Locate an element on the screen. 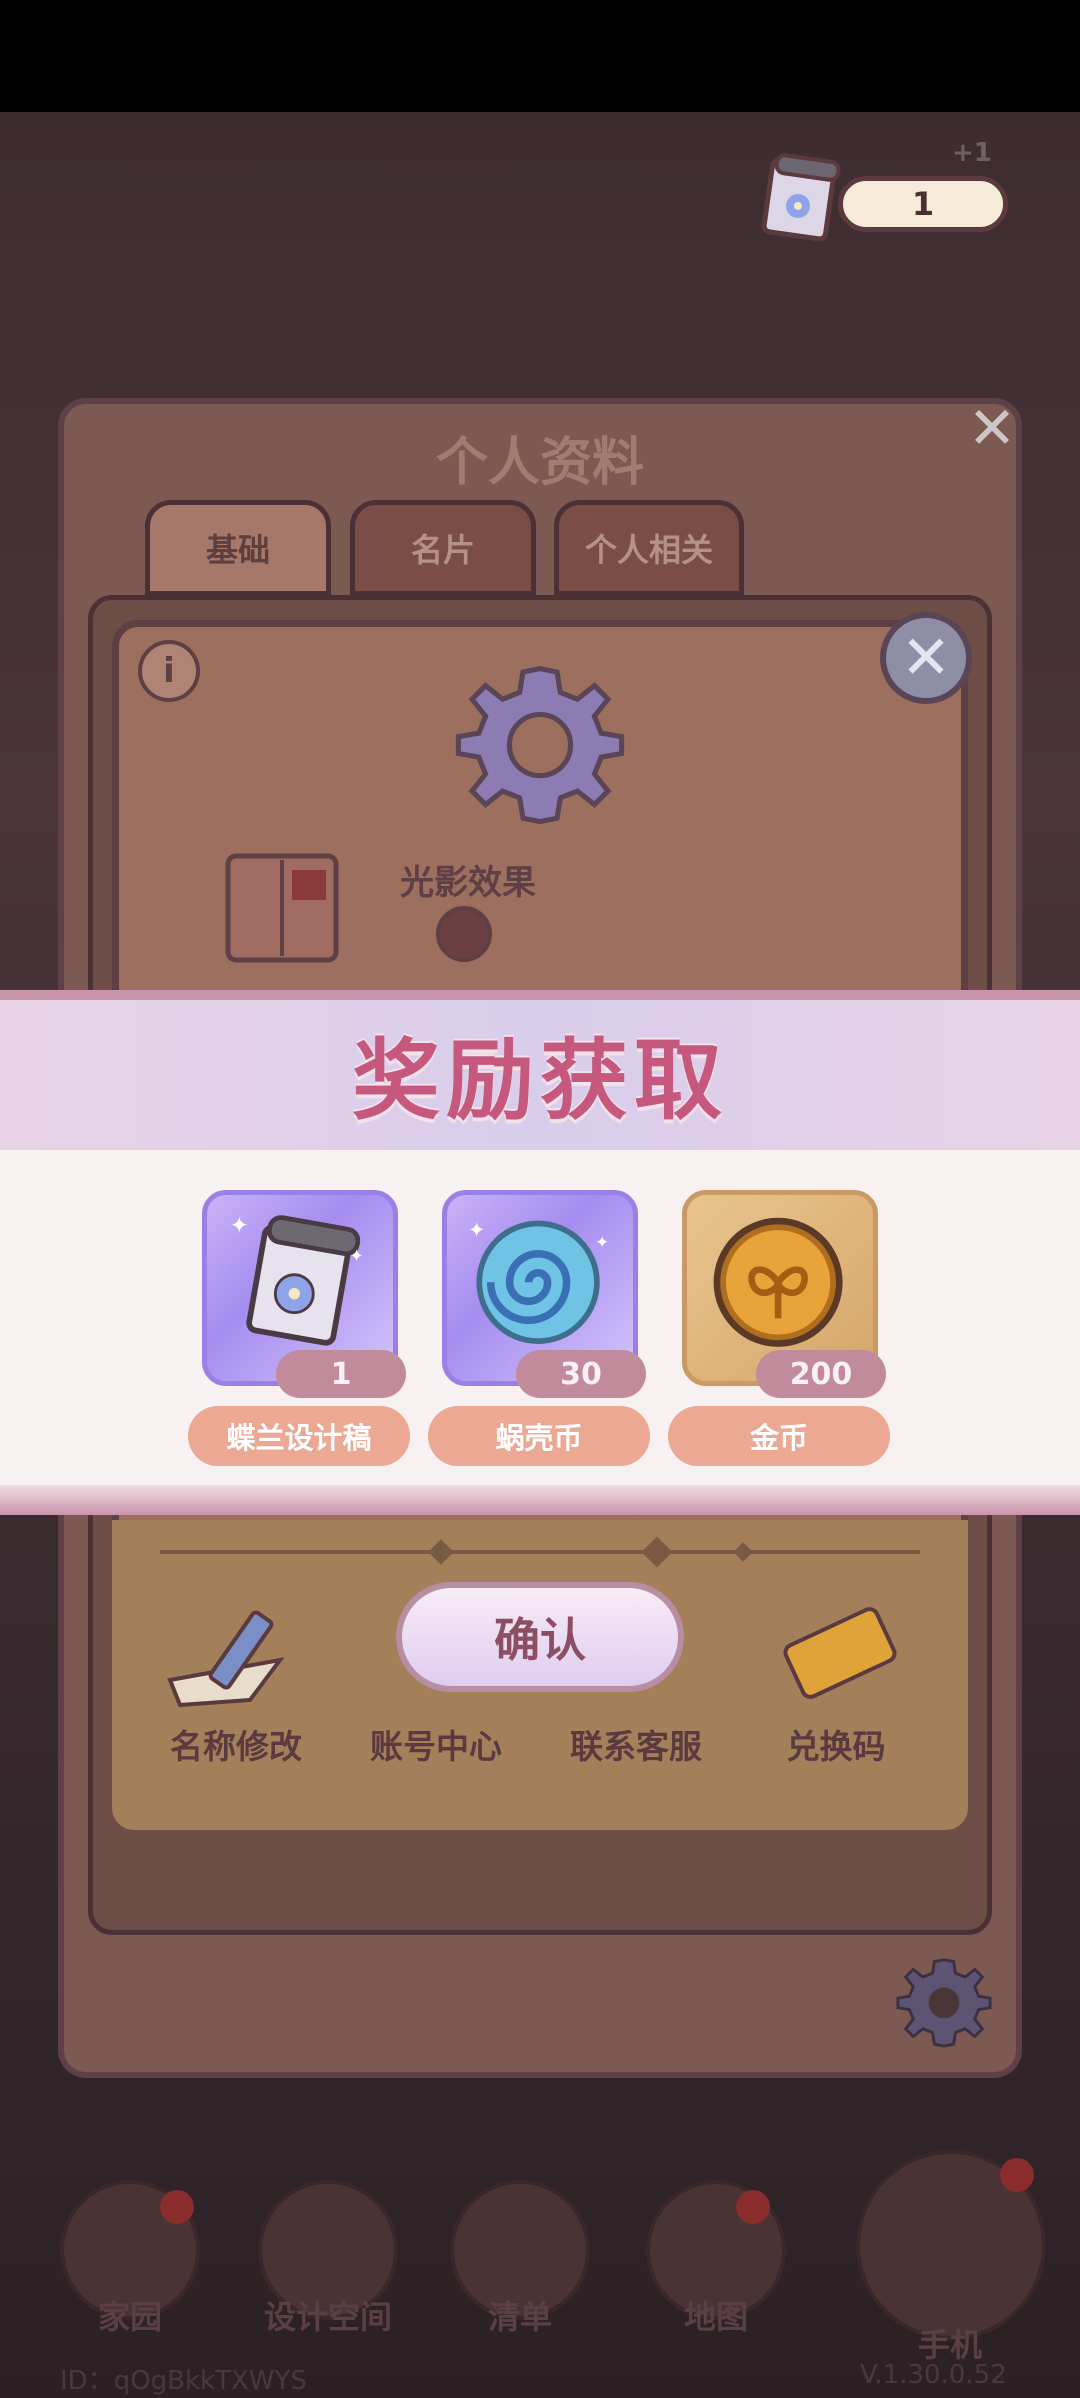  info-icon: i is located at coordinates (169, 671).